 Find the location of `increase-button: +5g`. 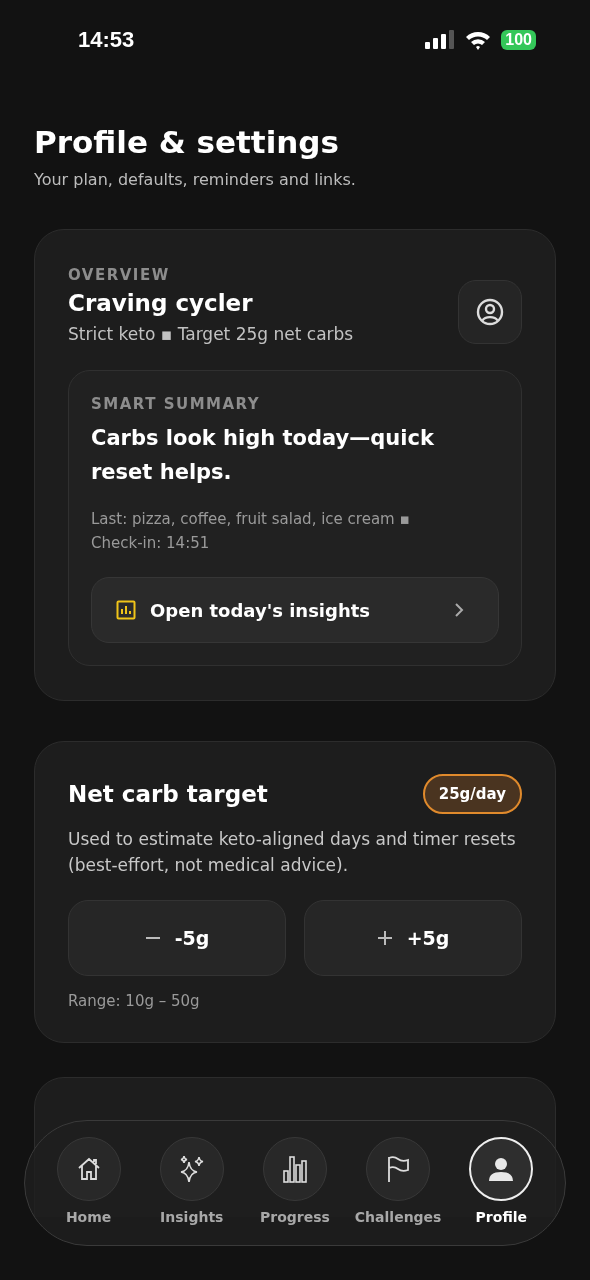

increase-button: +5g is located at coordinates (413, 938).